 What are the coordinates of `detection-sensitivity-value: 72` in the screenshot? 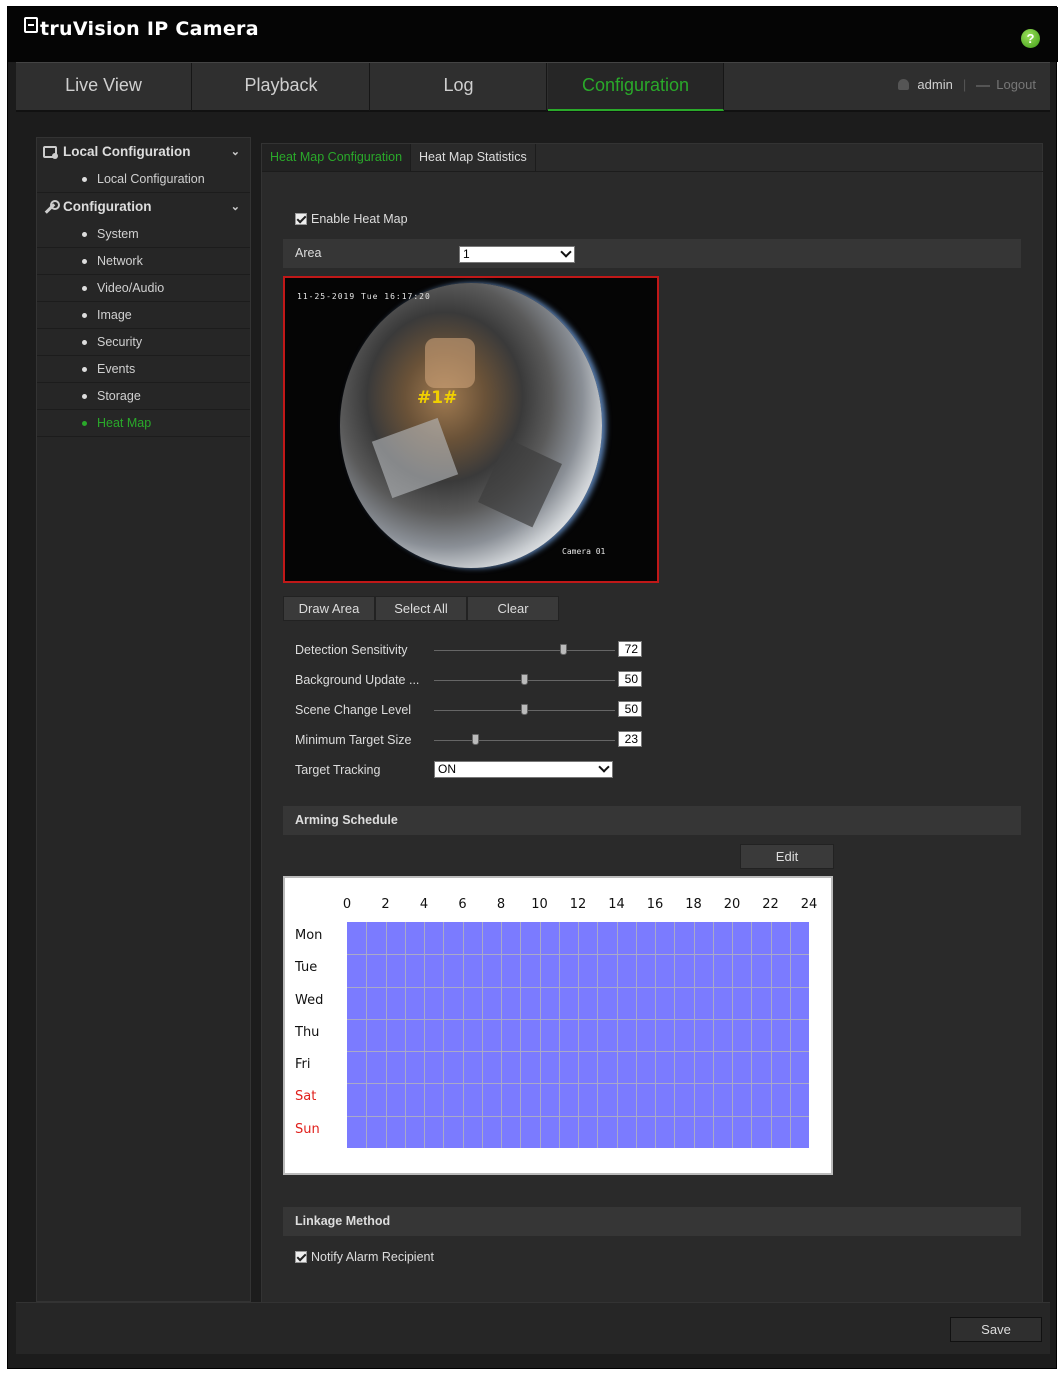 It's located at (630, 649).